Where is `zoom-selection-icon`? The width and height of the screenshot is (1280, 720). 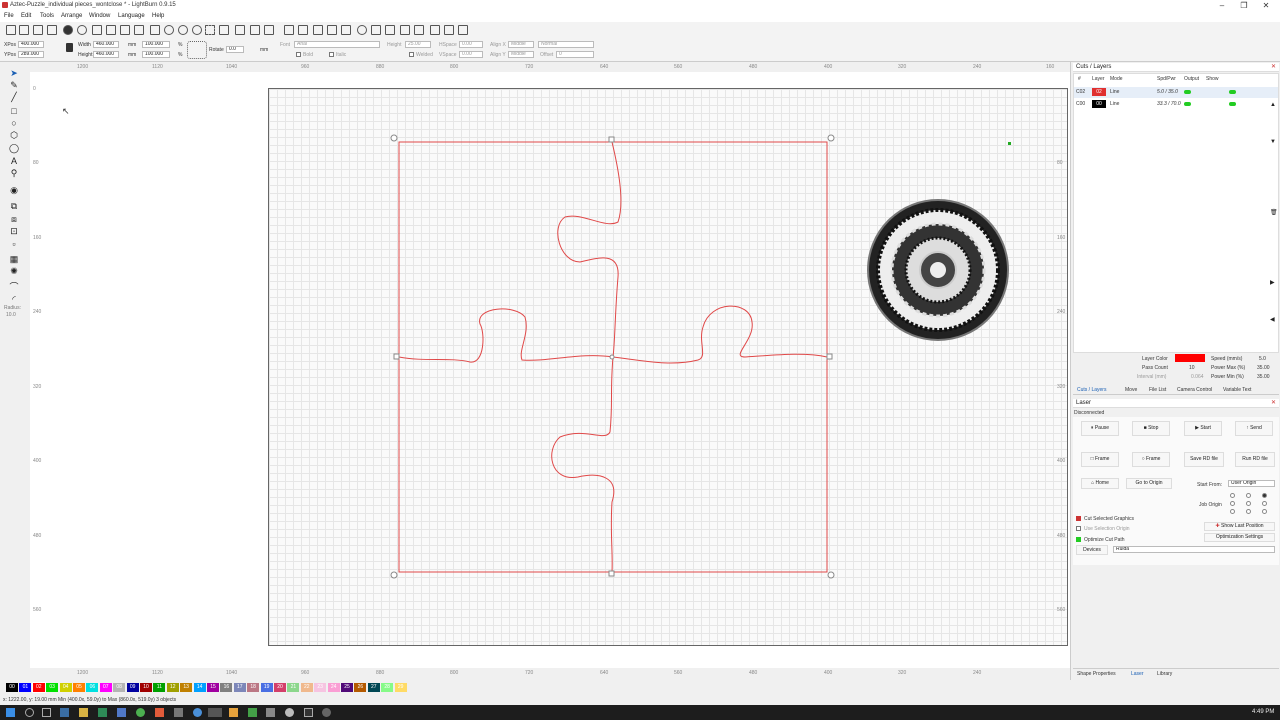 zoom-selection-icon is located at coordinates (210, 30).